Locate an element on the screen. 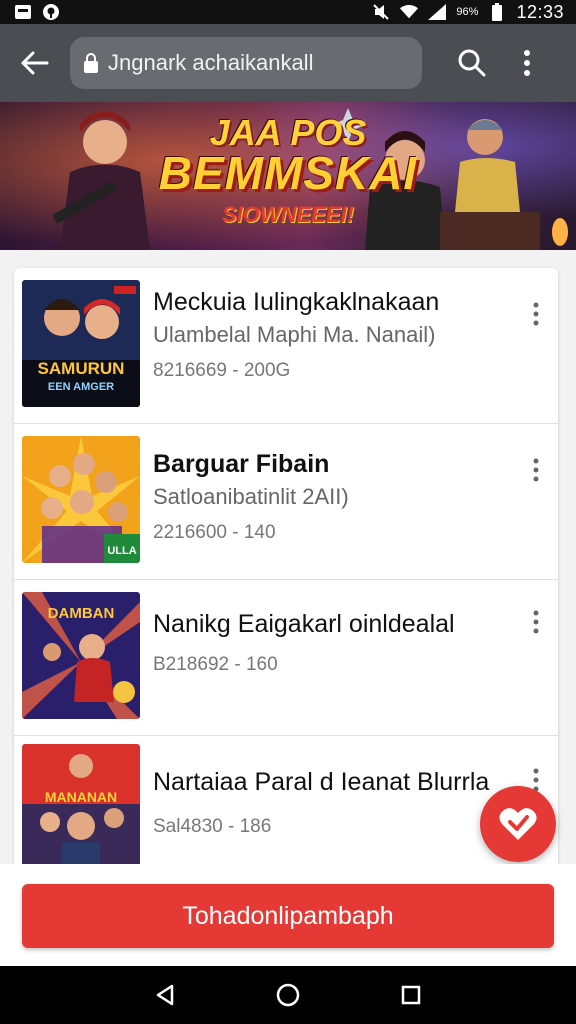 This screenshot has height=1024, width=576. home-circle-icon is located at coordinates (288, 995).